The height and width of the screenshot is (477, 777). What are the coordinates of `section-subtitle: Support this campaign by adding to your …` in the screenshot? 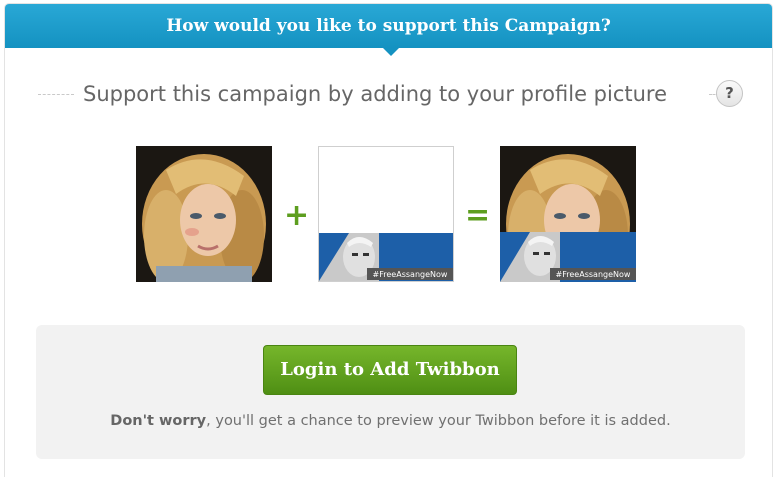 It's located at (375, 94).